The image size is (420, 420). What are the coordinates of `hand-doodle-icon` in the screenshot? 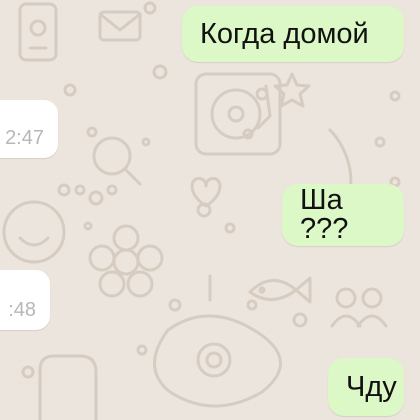 It's located at (68, 387).